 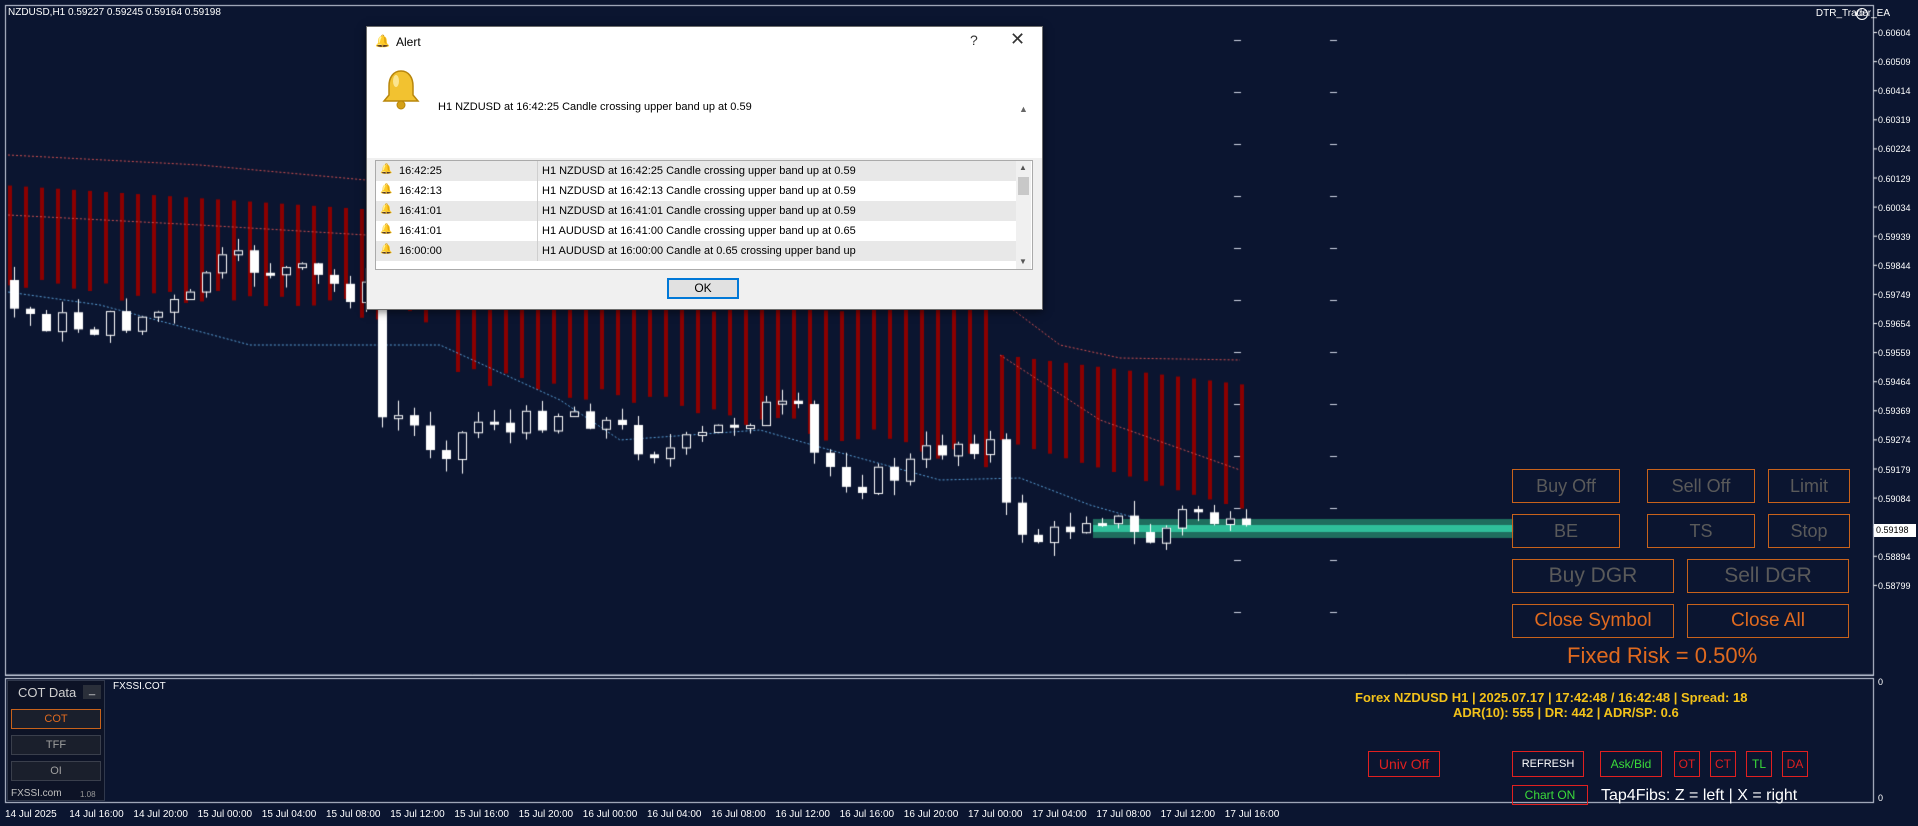 I want to click on sell-dgr-button: Sell DGR, so click(x=1768, y=576).